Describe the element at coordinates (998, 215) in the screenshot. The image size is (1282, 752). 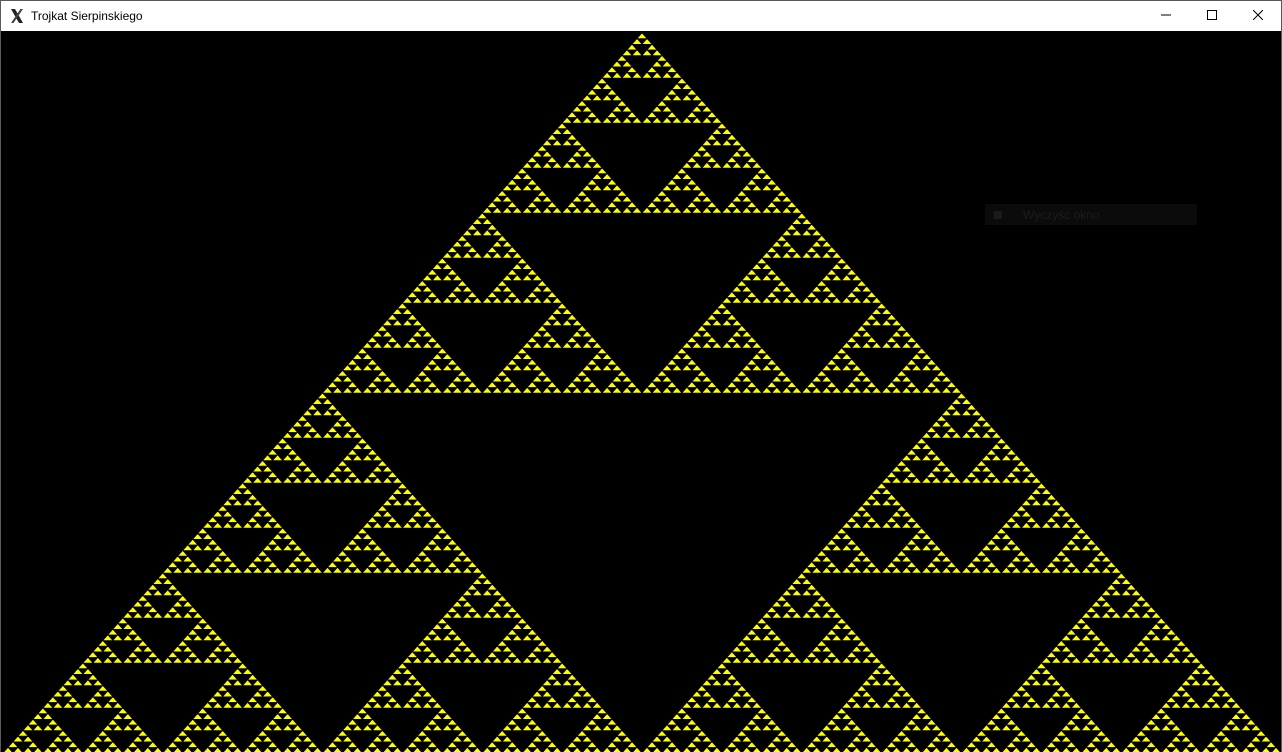
I see `menu-item-icon` at that location.